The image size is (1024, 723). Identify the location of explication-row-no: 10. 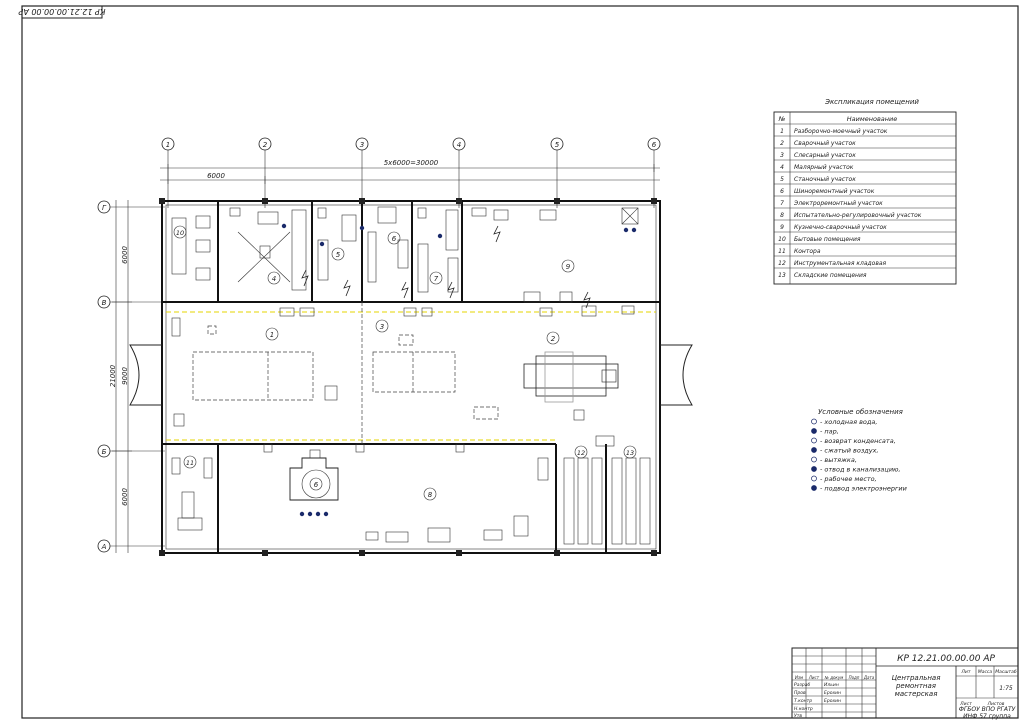
(782, 239).